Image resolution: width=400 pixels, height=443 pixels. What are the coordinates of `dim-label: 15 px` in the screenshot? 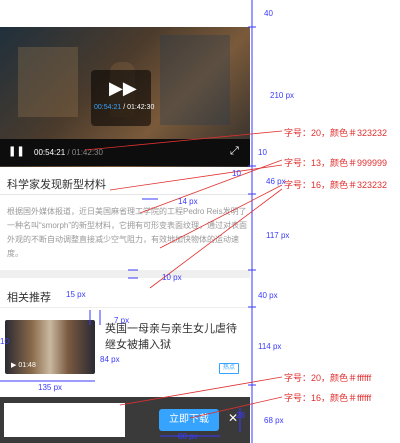 It's located at (76, 294).